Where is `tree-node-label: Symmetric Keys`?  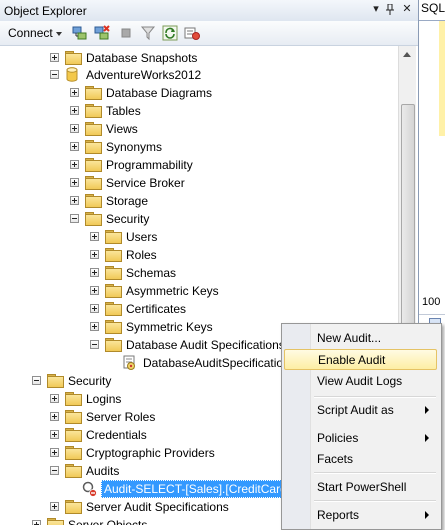 tree-node-label: Symmetric Keys is located at coordinates (169, 327).